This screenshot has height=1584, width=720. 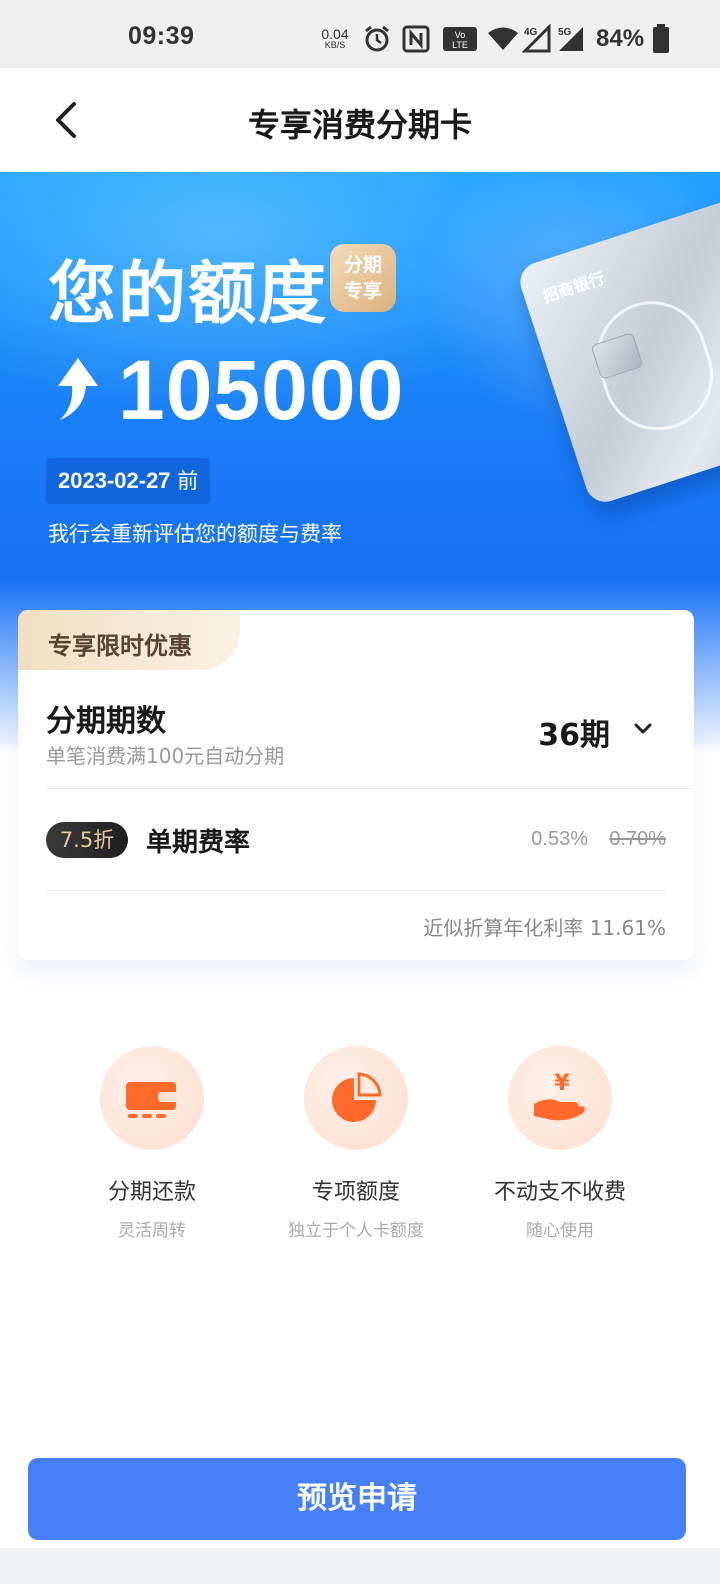 I want to click on svg-text: 4G, so click(x=531, y=32).